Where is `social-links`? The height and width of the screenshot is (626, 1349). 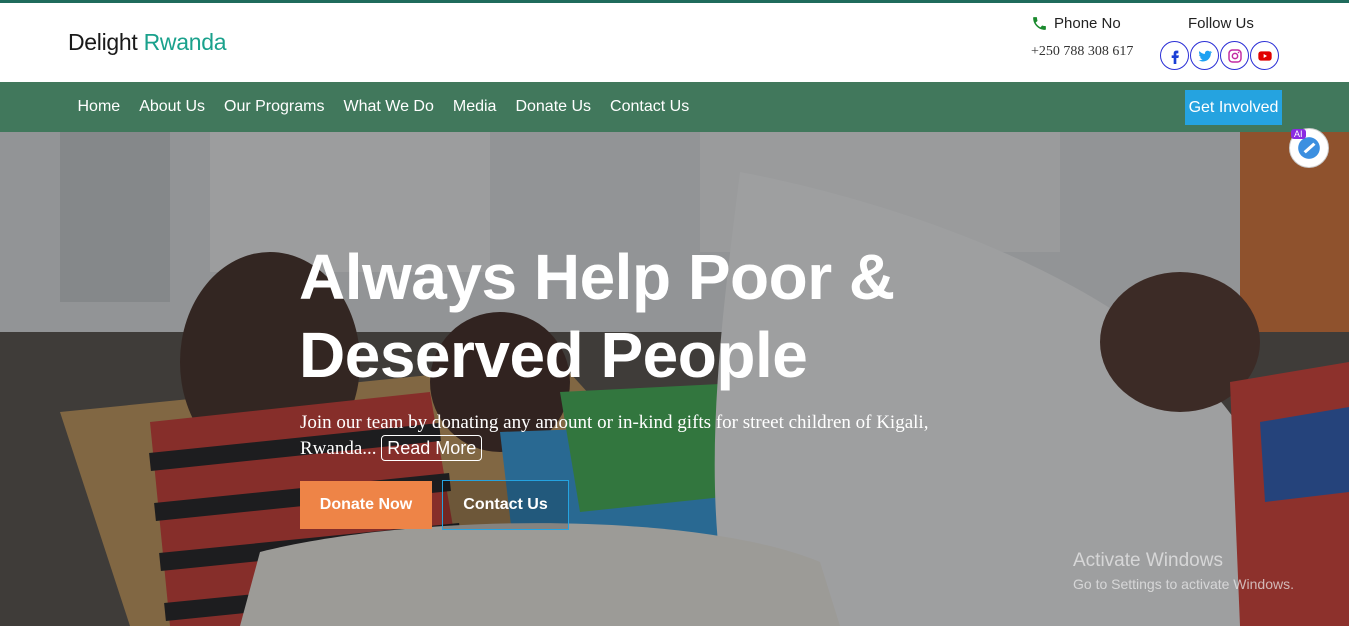
social-links is located at coordinates (1225, 55).